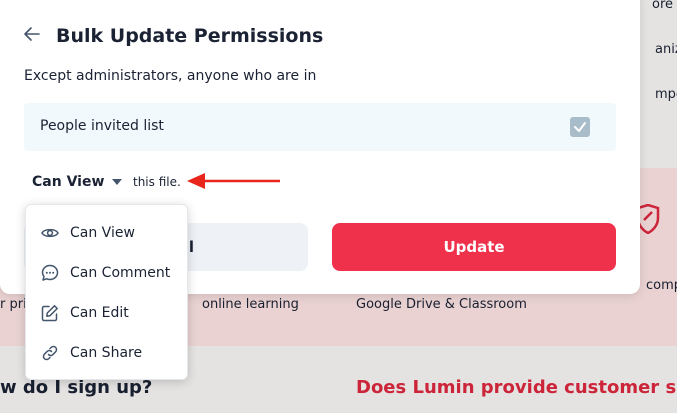 This screenshot has width=677, height=413. Describe the element at coordinates (120, 273) in the screenshot. I see `menu-item-label: Can Comment` at that location.